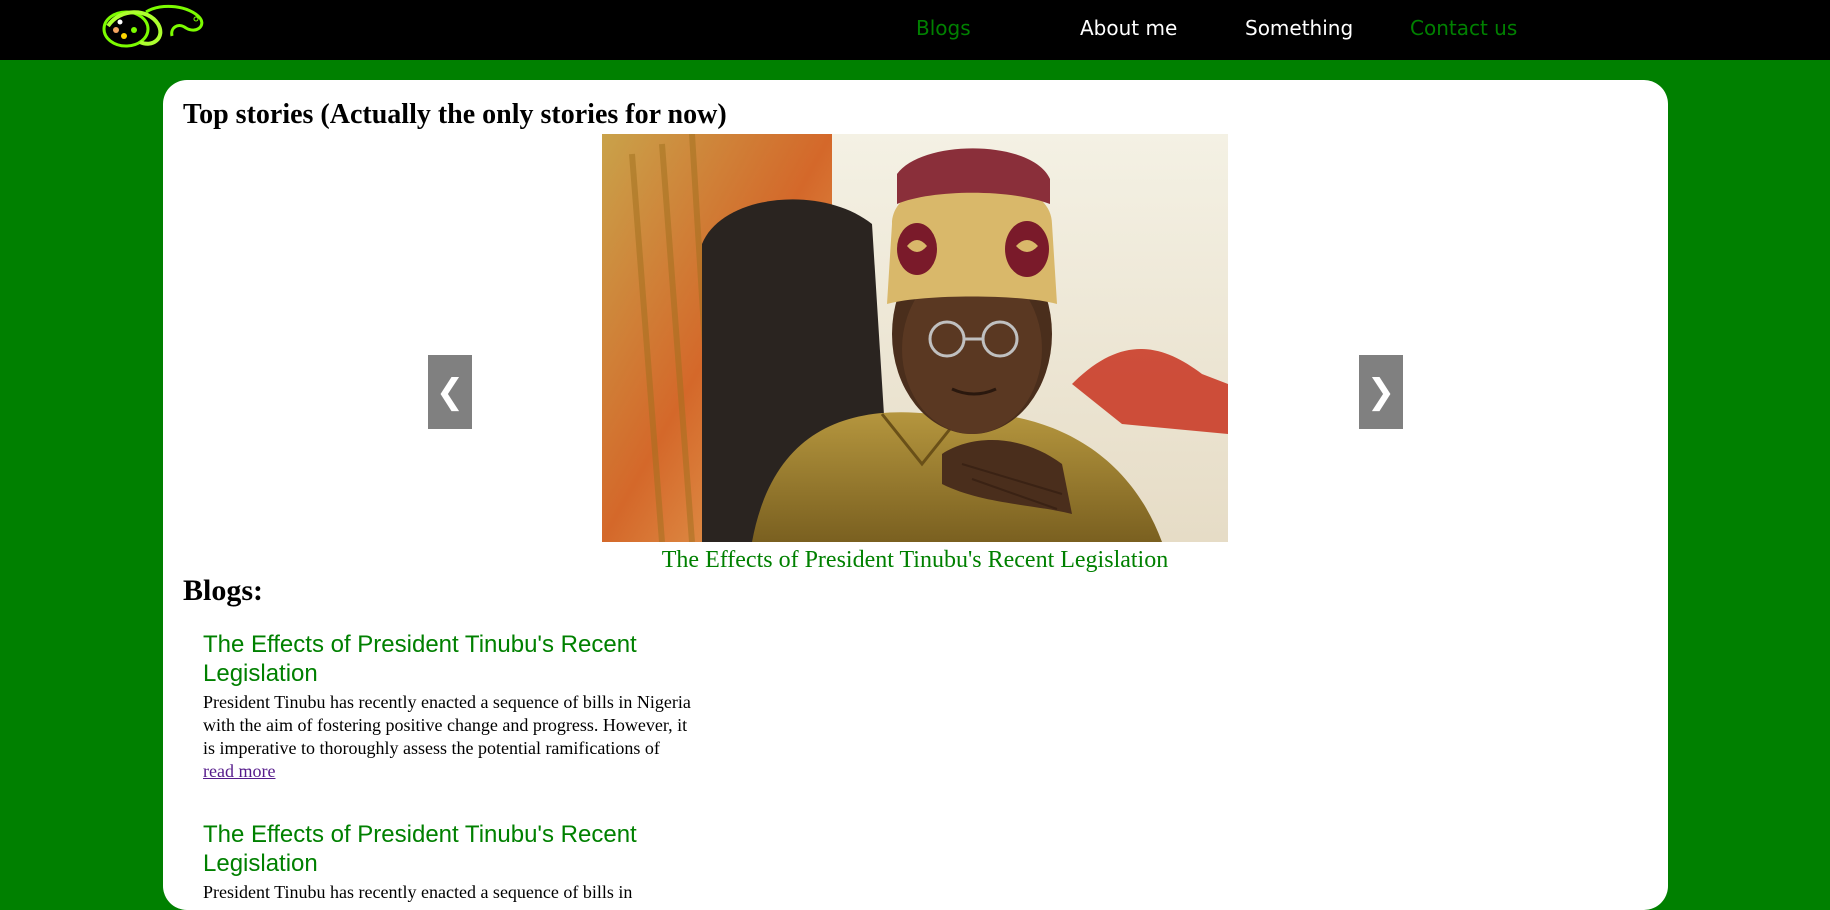 The width and height of the screenshot is (1830, 910). Describe the element at coordinates (915, 30) in the screenshot. I see `top-navigation-bar: Blogs About me Something Contact us` at that location.